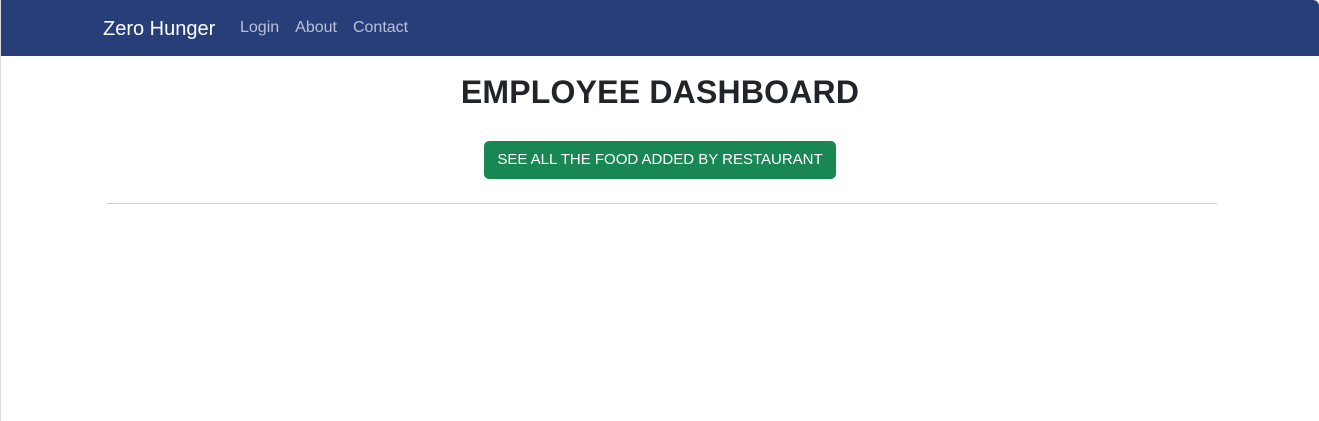 This screenshot has width=1319, height=421. I want to click on button-container: SEE ALL THE FOOD ADDED BY RESTAURANT, so click(660, 160).